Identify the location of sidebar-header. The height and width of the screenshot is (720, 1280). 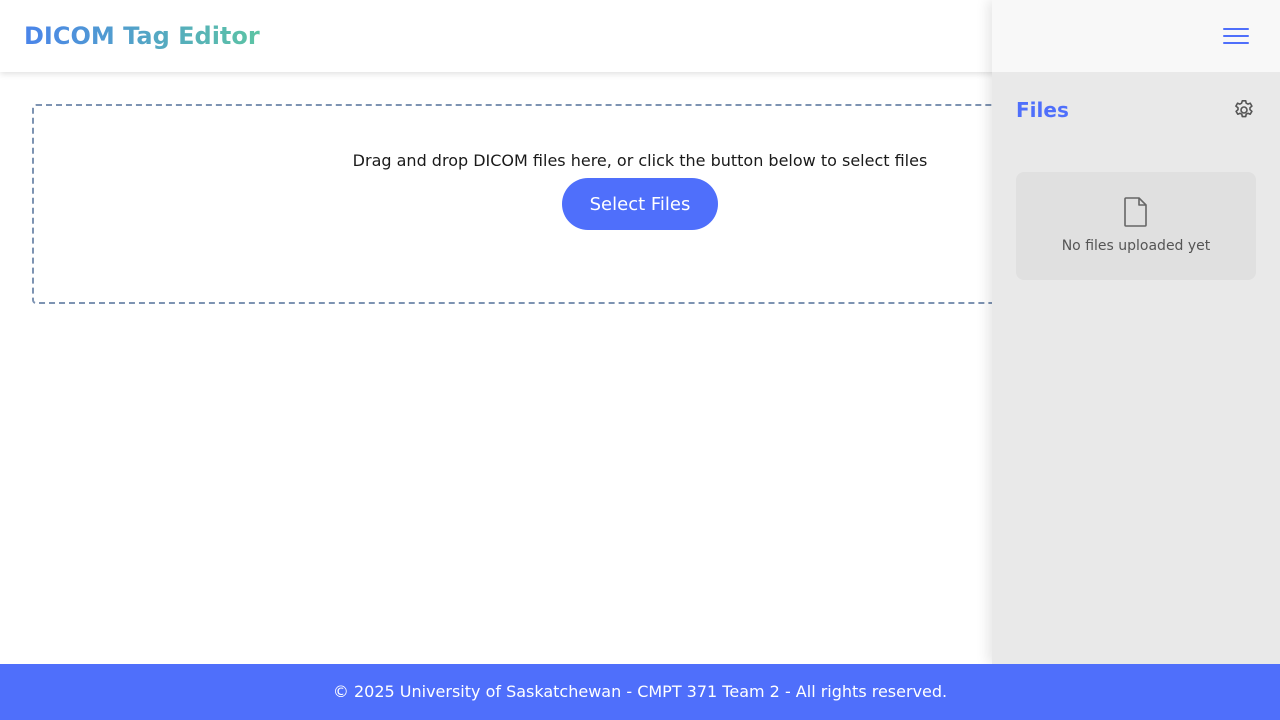
(1136, 36).